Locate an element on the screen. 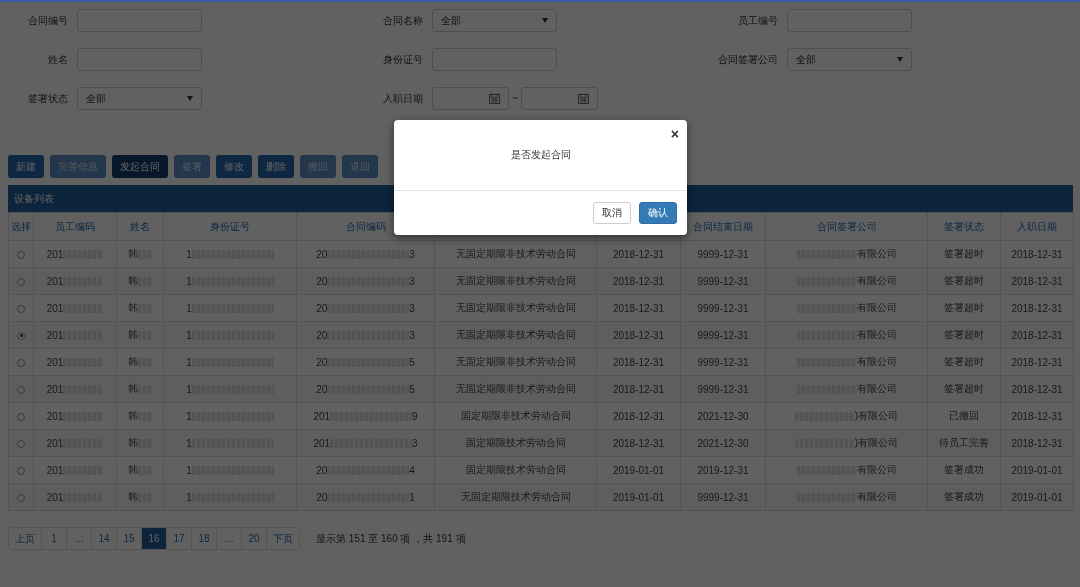 The image size is (1080, 587). toolbar-button: 删除 is located at coordinates (276, 166).